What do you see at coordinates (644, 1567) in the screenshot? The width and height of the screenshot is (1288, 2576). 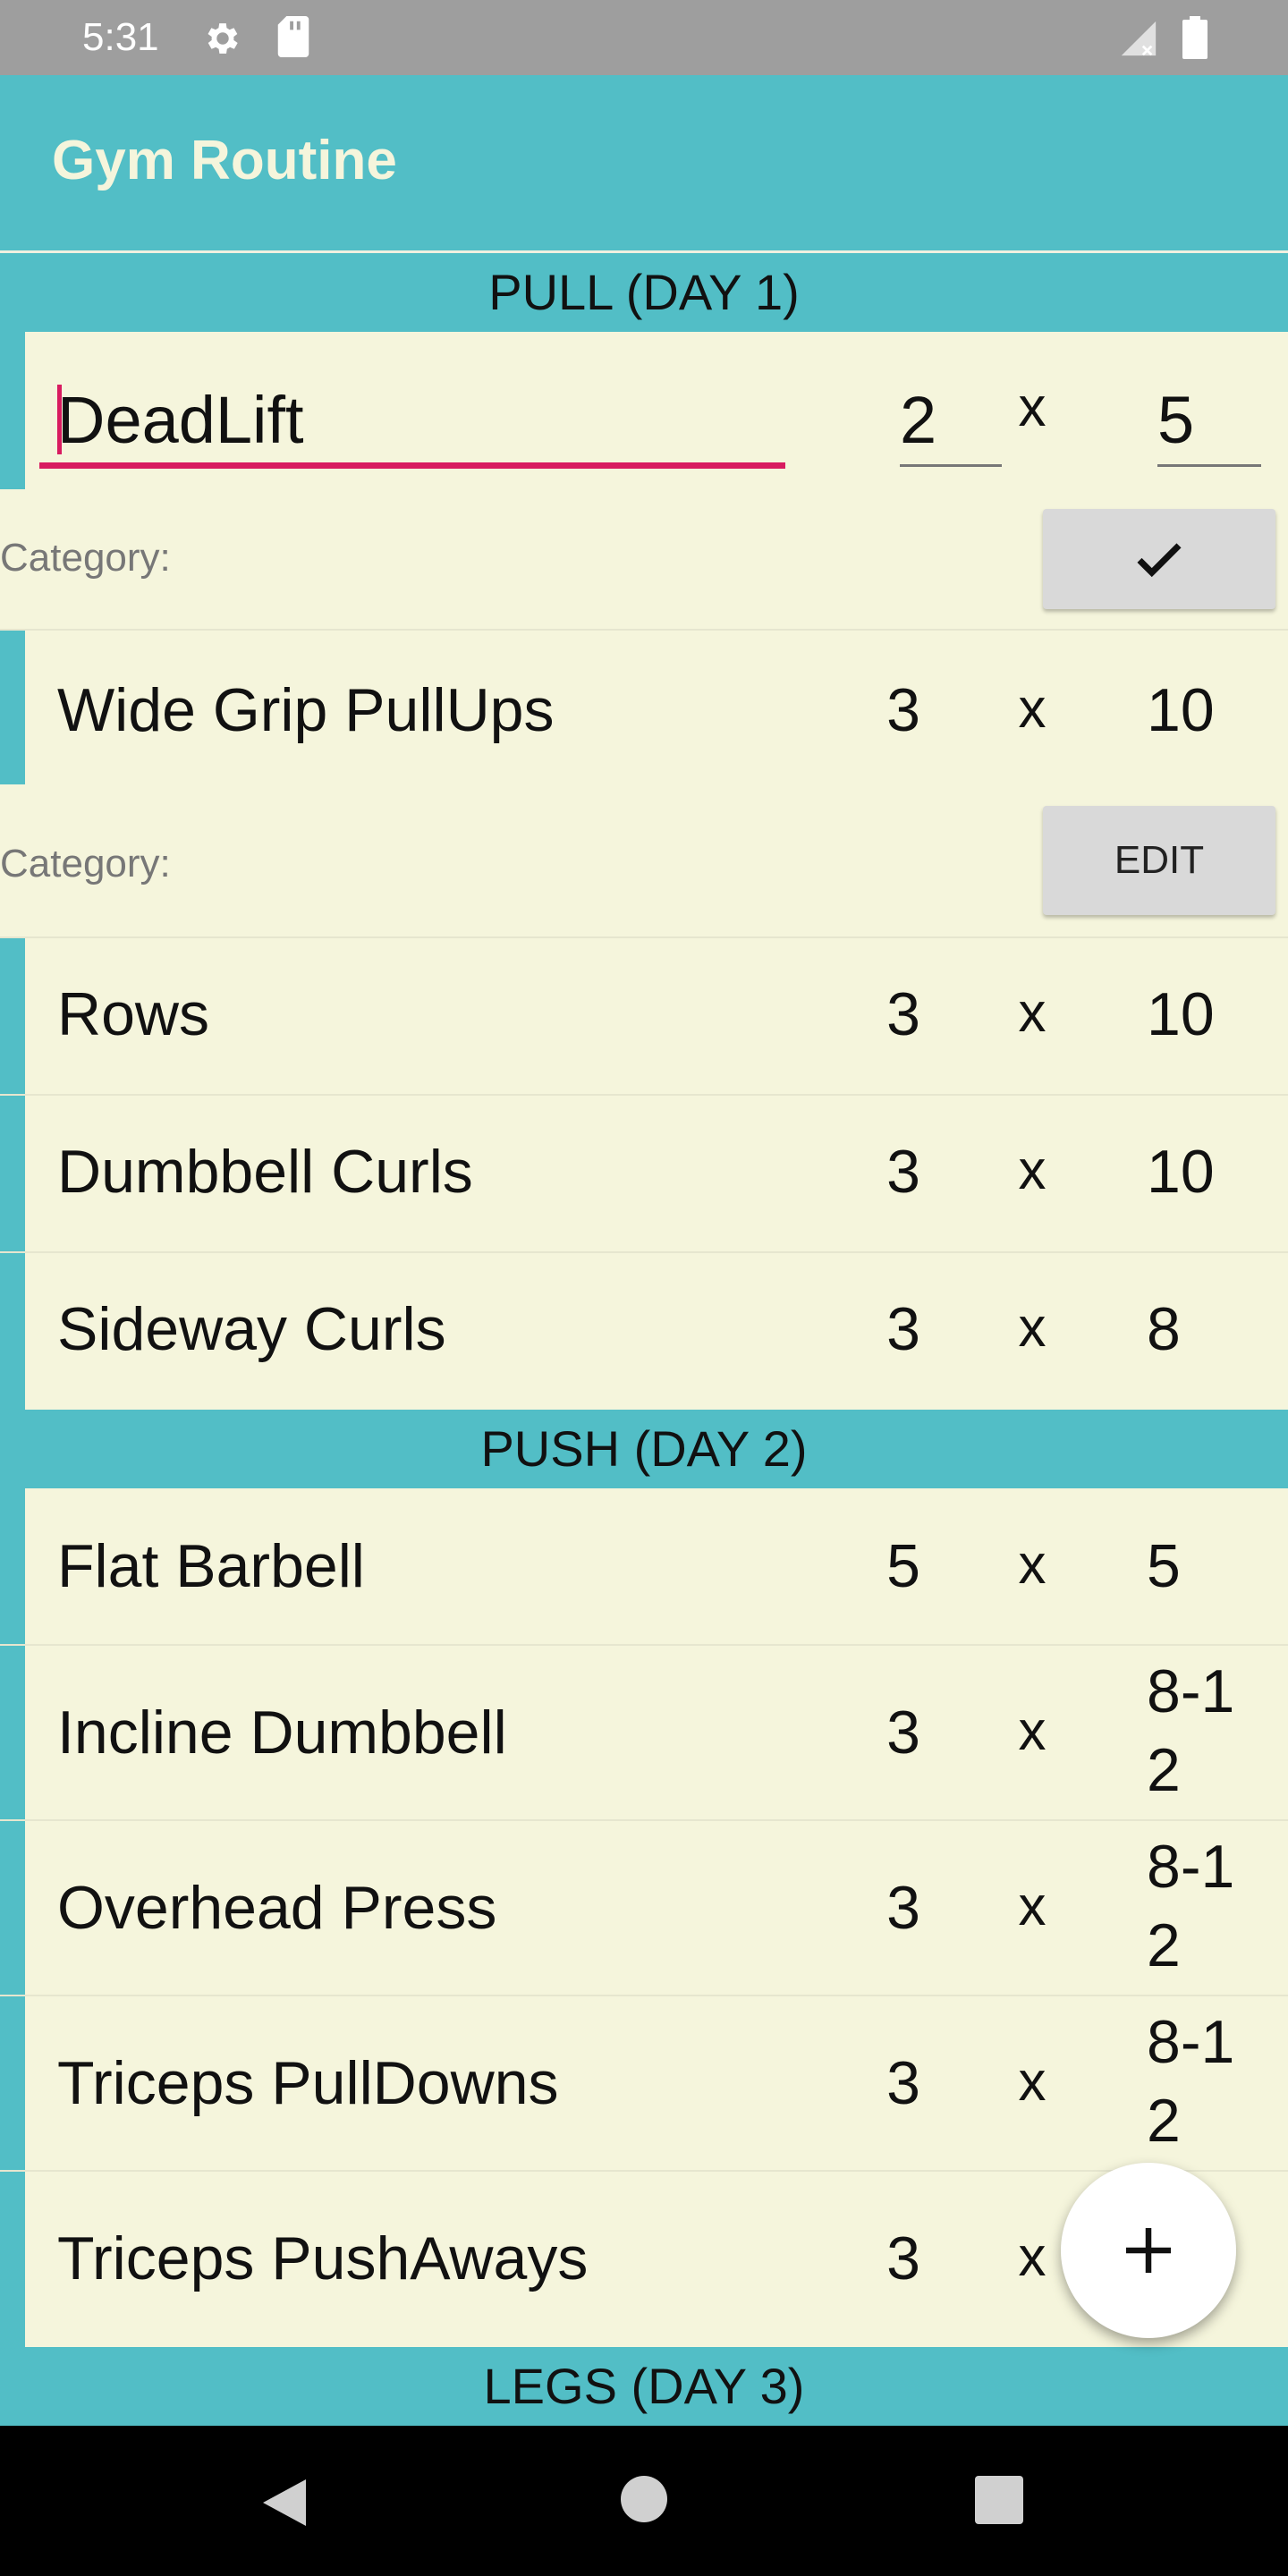 I see `exercise-row: Flat Barbell 5 x 5` at bounding box center [644, 1567].